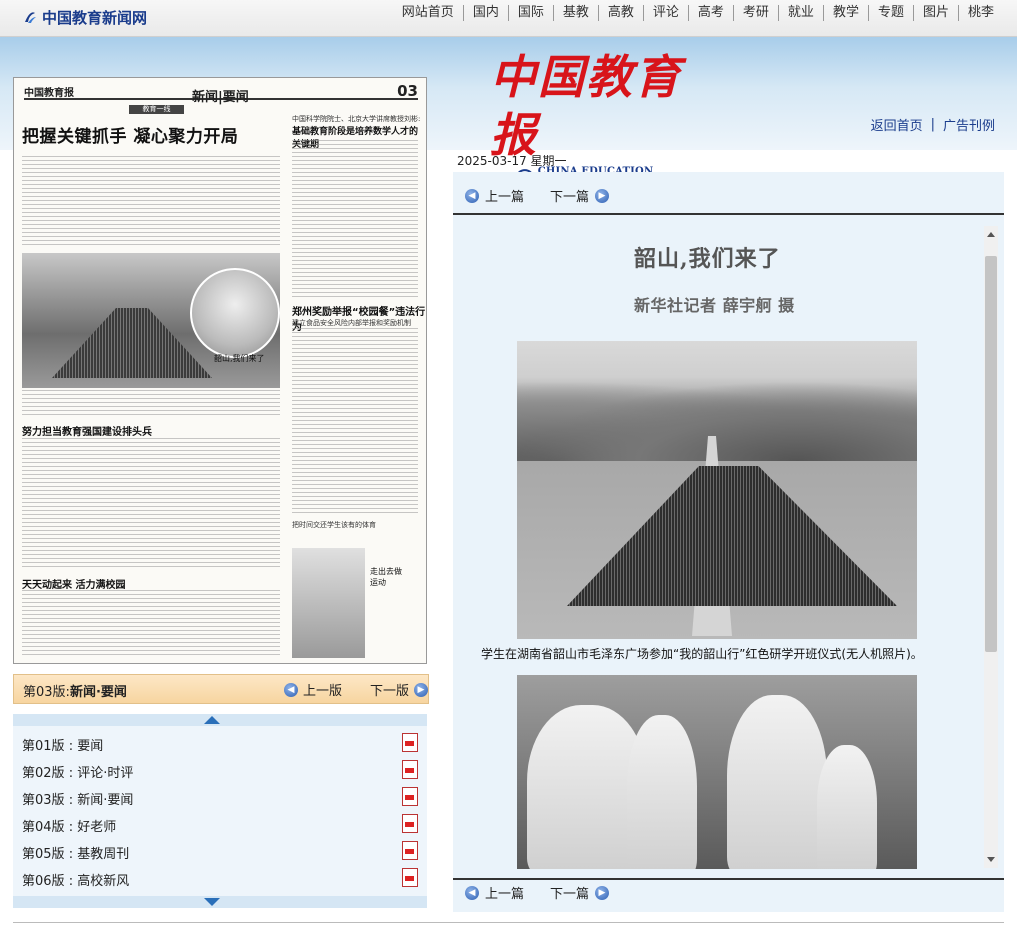 Image resolution: width=1017 pixels, height=929 pixels. What do you see at coordinates (390, 691) in the screenshot?
I see `next-page-label: 下一版` at bounding box center [390, 691].